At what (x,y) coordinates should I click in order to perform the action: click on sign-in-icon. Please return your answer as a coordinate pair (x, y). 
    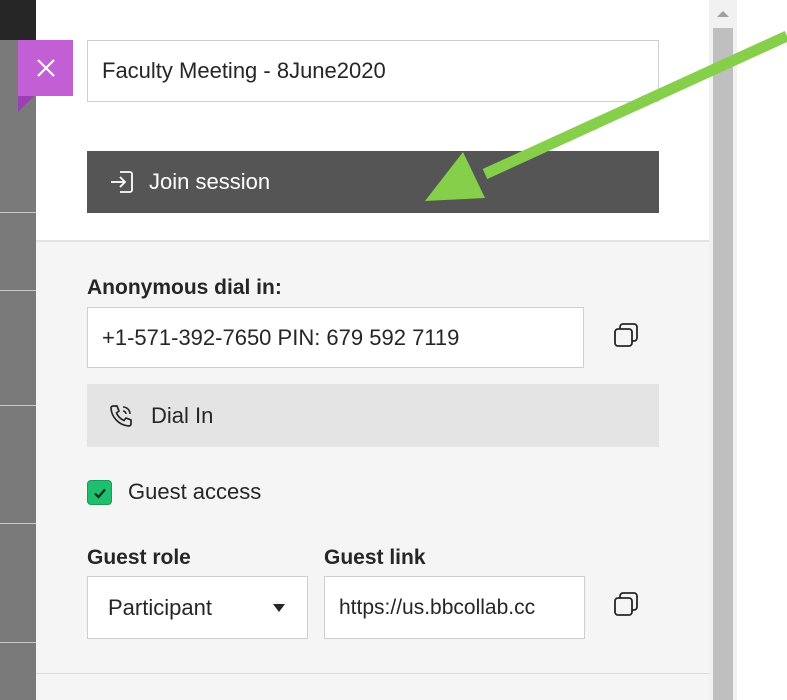
    Looking at the image, I should click on (122, 182).